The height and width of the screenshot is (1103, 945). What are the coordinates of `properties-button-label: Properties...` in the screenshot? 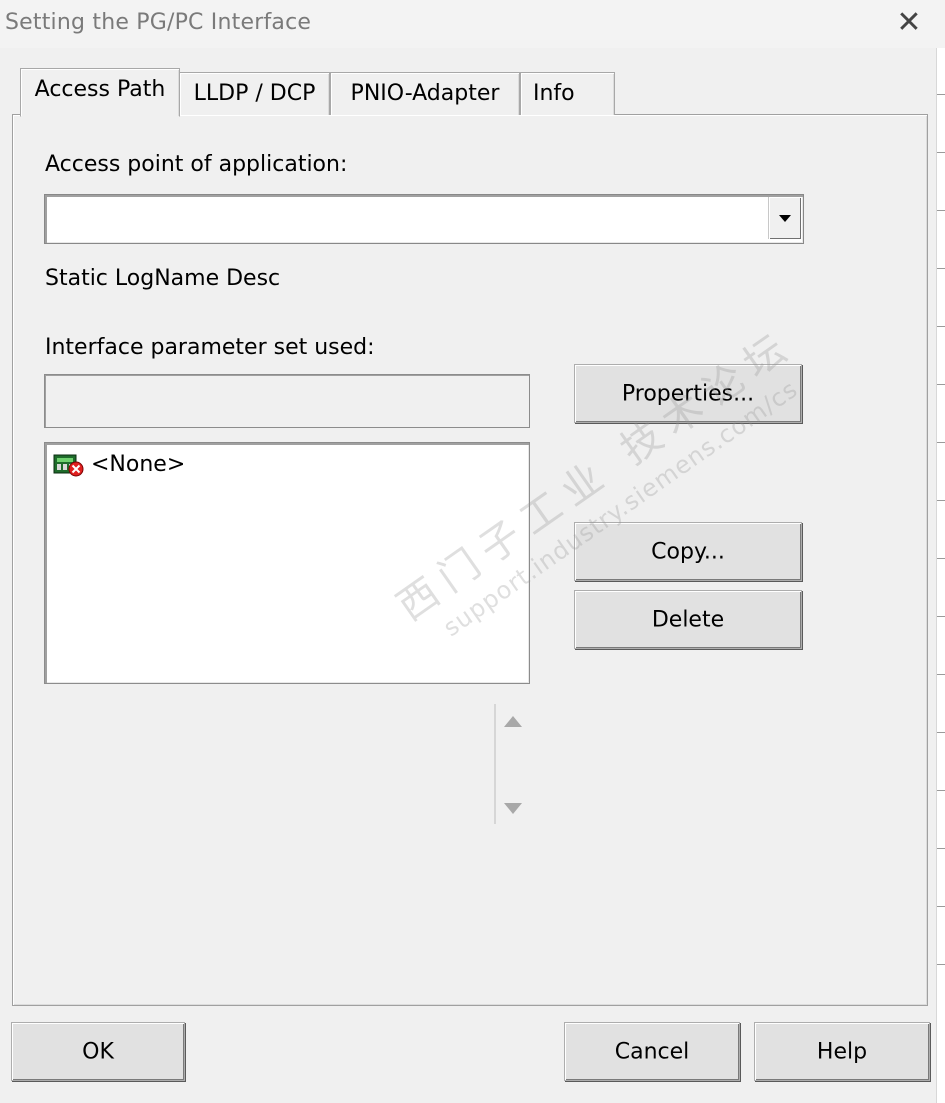 It's located at (688, 393).